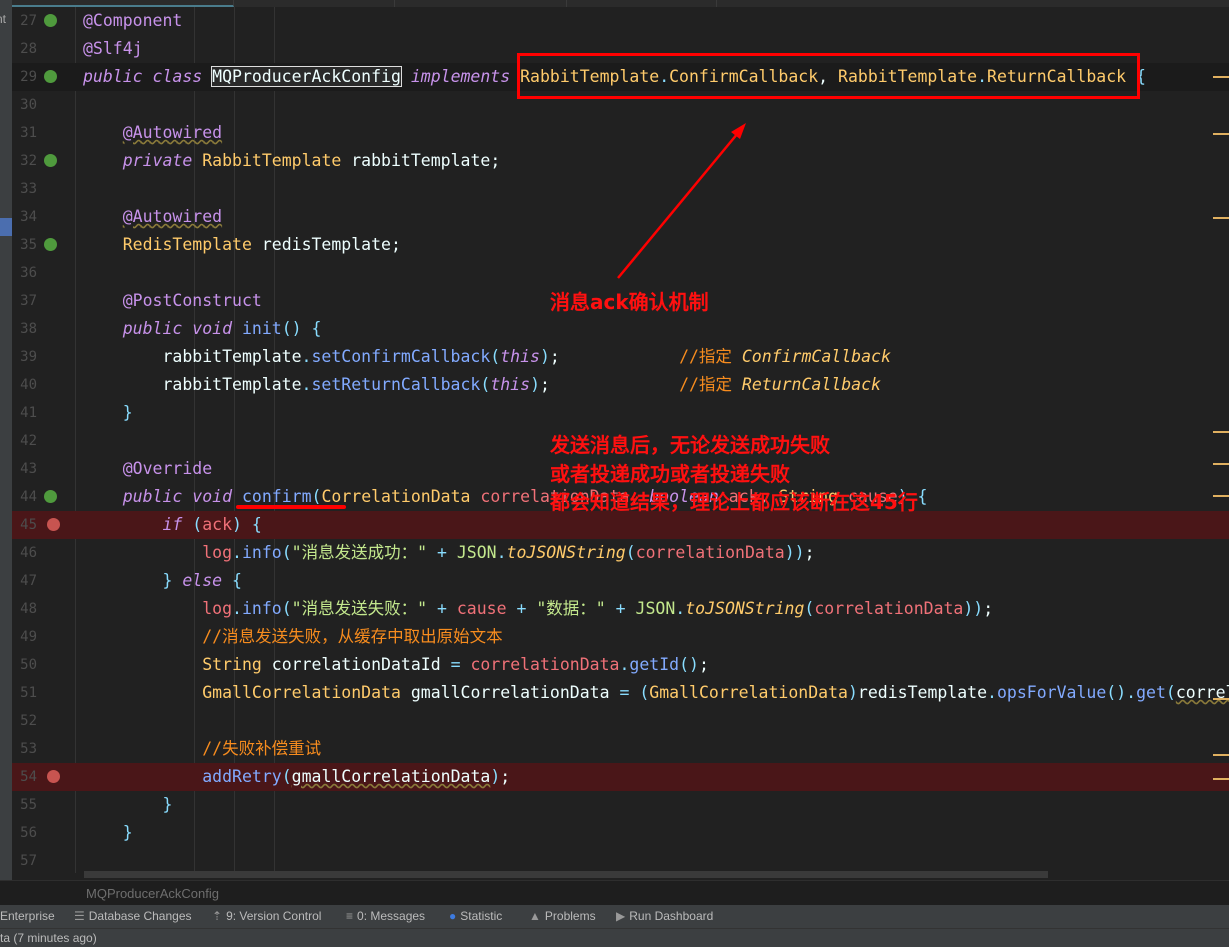  Describe the element at coordinates (690, 445) in the screenshot. I see `annotation-confirm-note-1: 发送消息后，无论发送成功失败` at that location.